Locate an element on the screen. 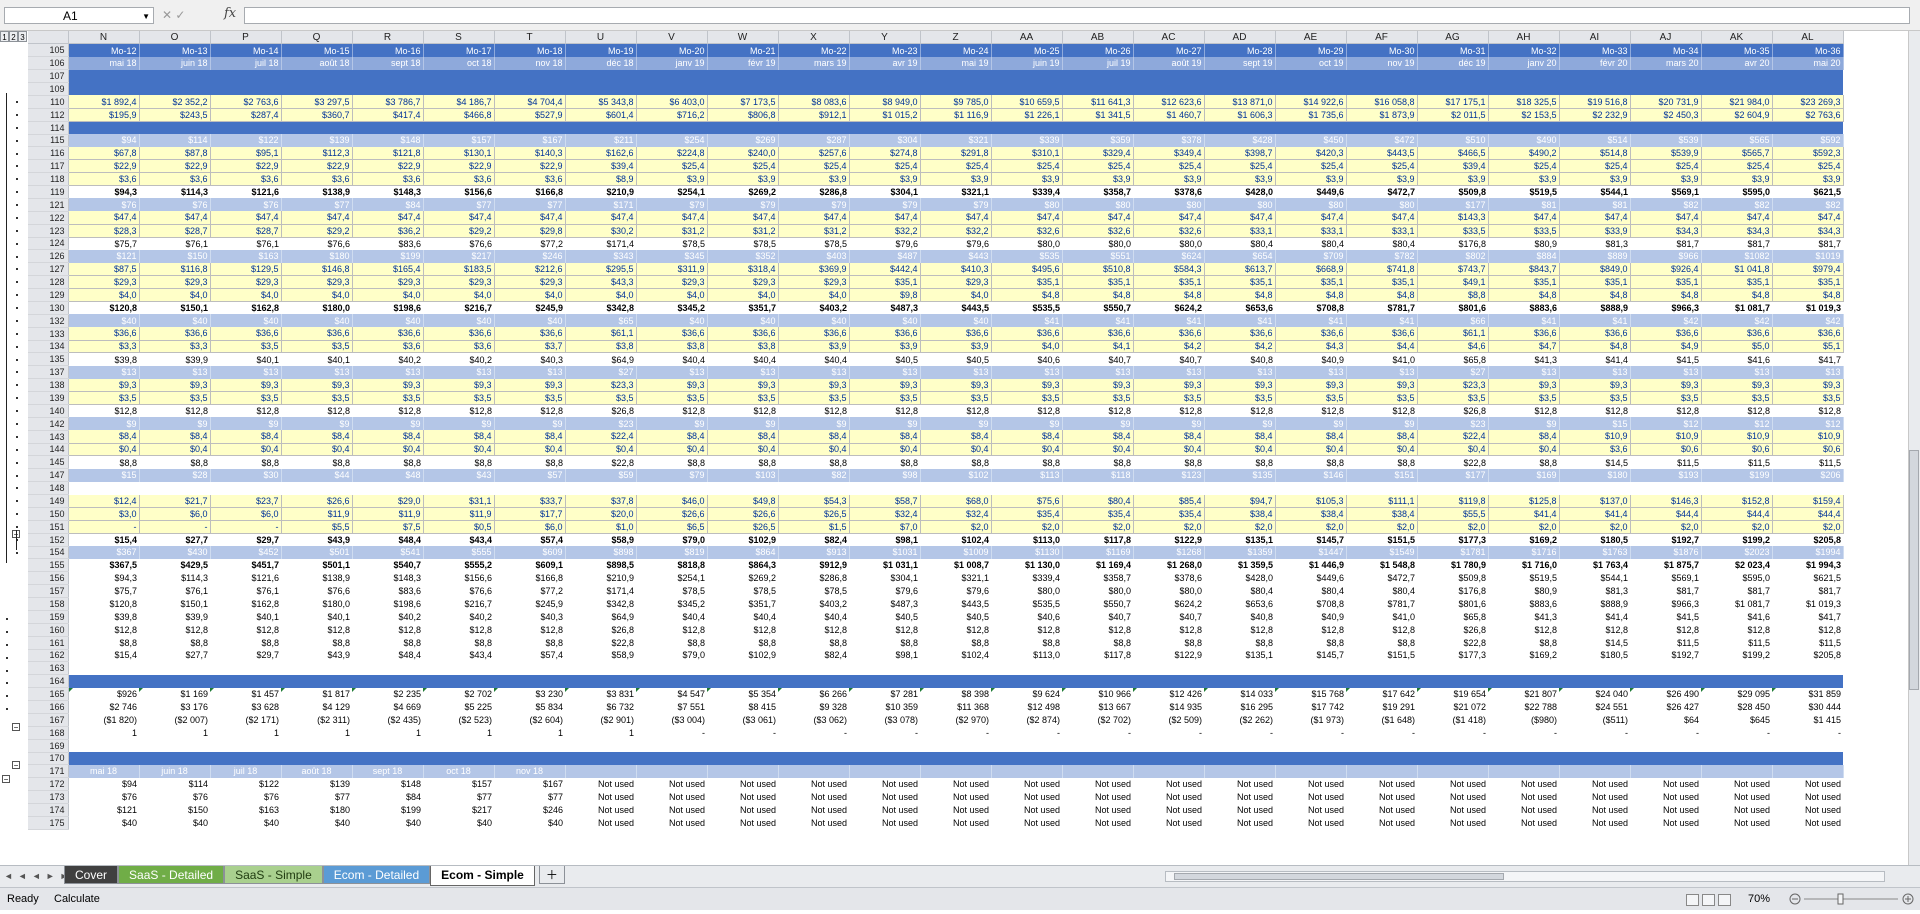 The width and height of the screenshot is (1920, 914). cell: $94,7 is located at coordinates (1240, 501).